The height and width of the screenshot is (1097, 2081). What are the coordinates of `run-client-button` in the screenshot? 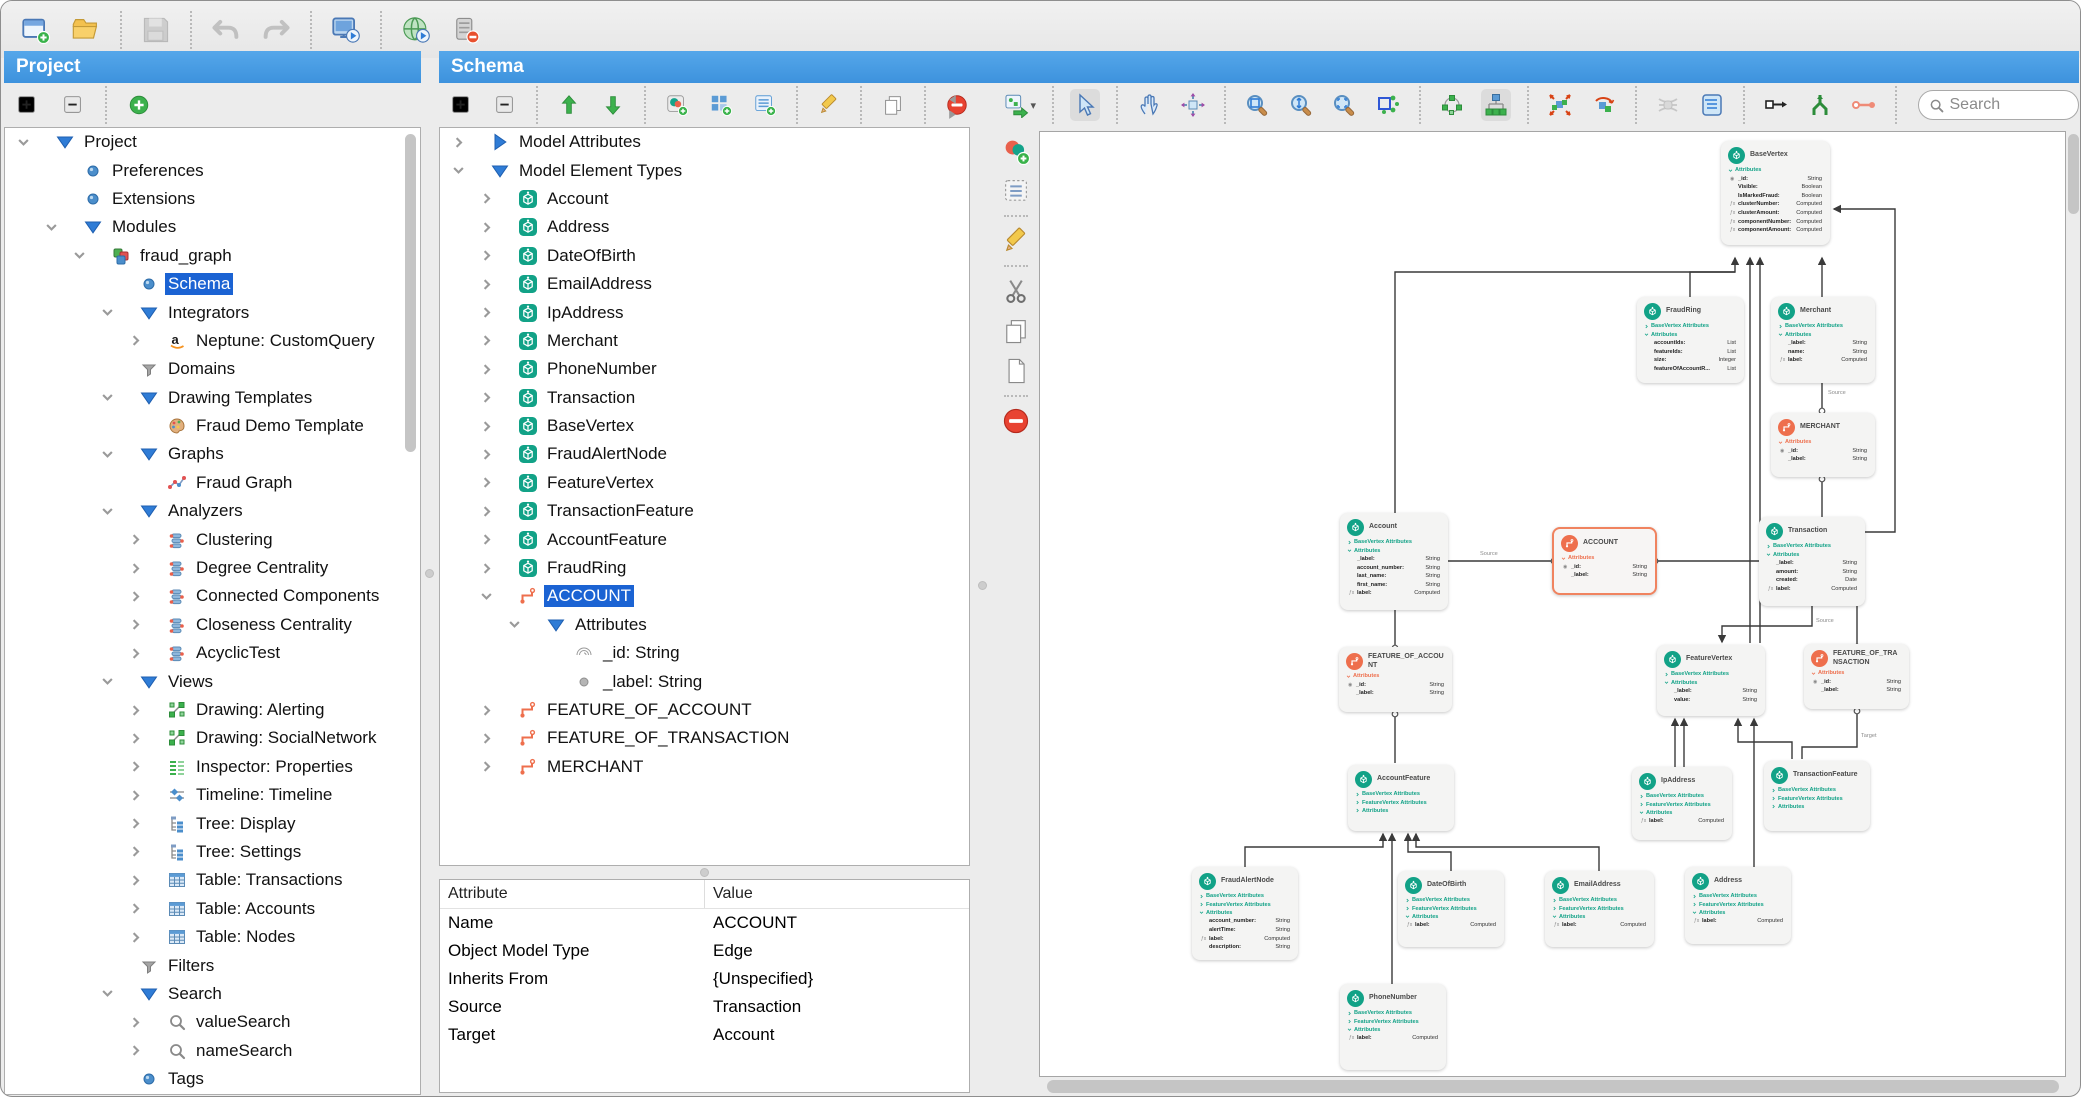 It's located at (346, 30).